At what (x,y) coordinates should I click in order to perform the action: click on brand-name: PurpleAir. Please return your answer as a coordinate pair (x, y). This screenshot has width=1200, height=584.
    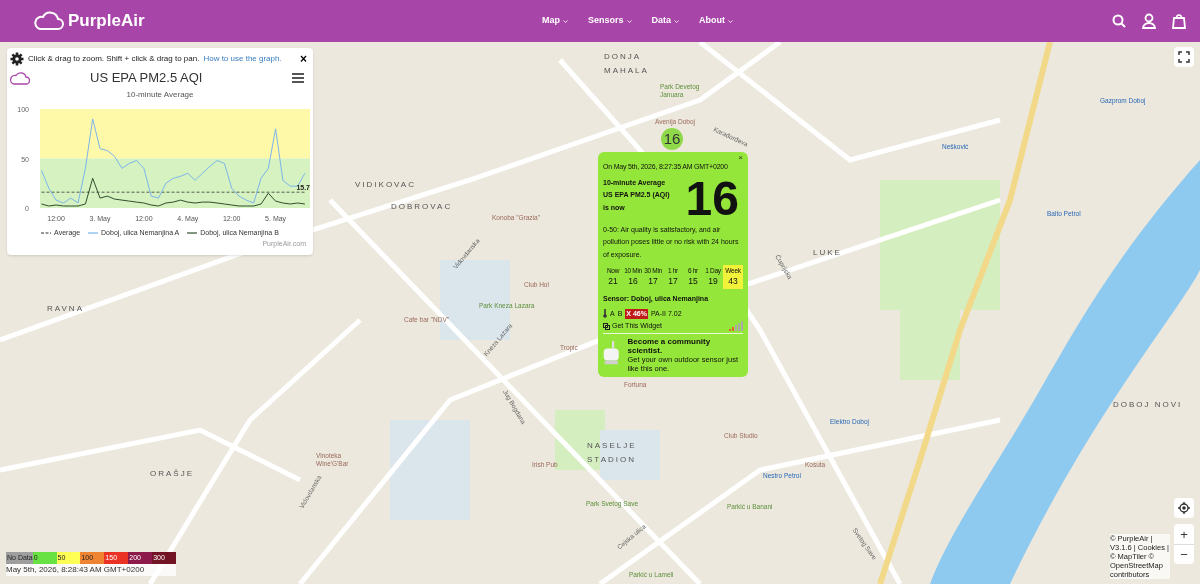
    Looking at the image, I should click on (106, 21).